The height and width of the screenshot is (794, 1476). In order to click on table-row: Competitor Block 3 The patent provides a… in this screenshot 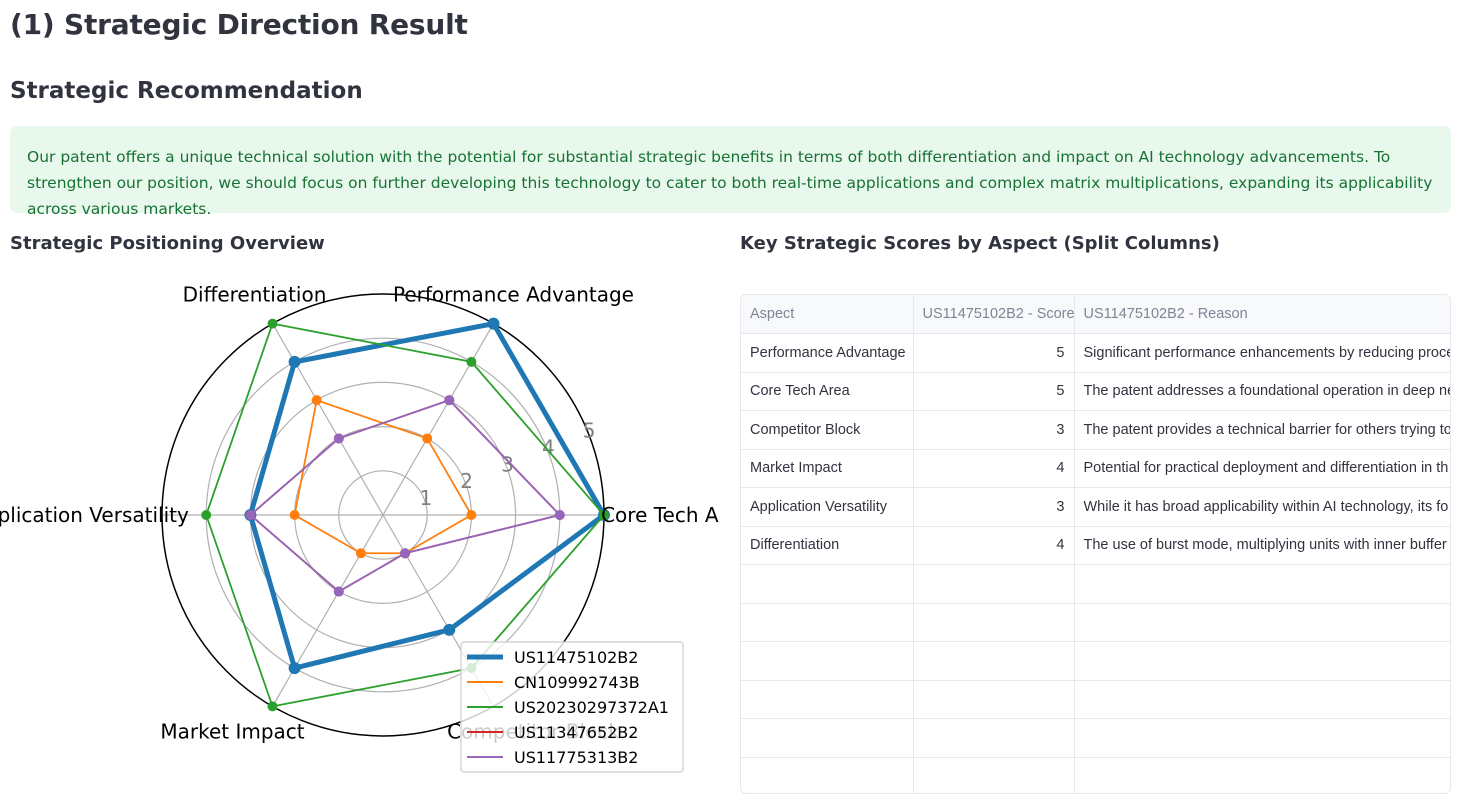, I will do `click(1096, 430)`.